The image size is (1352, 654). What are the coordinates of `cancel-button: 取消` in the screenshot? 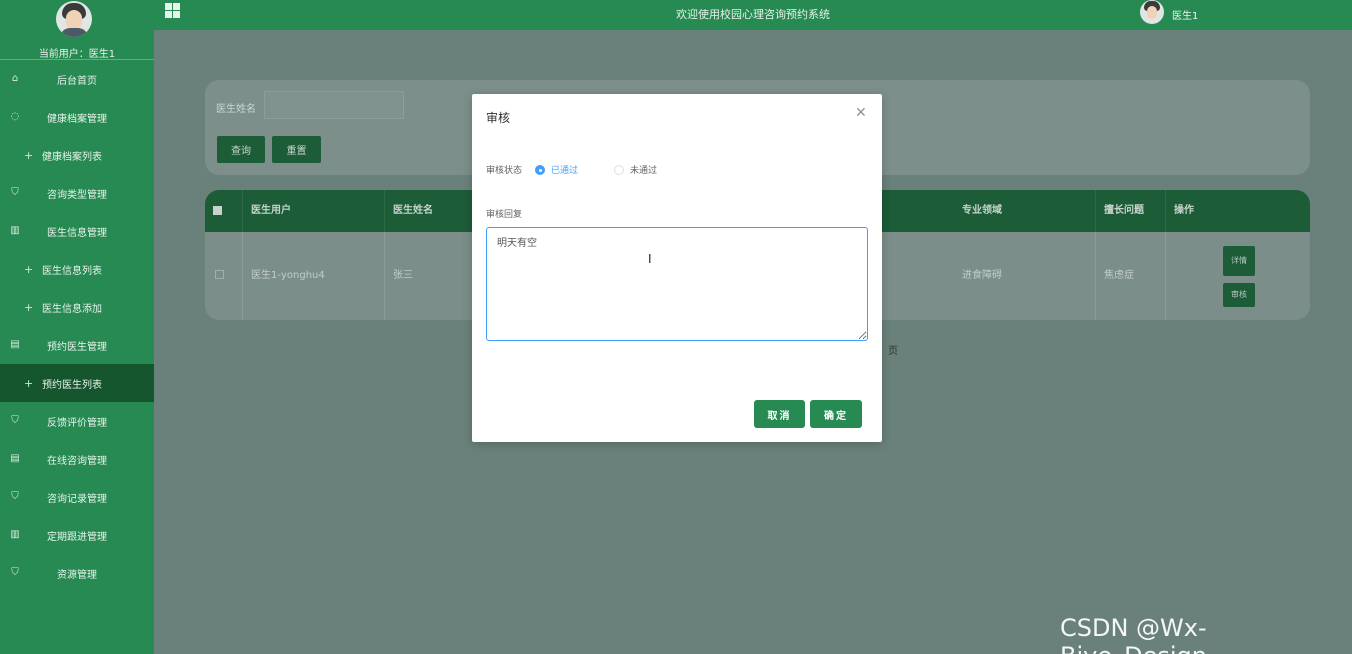 It's located at (779, 414).